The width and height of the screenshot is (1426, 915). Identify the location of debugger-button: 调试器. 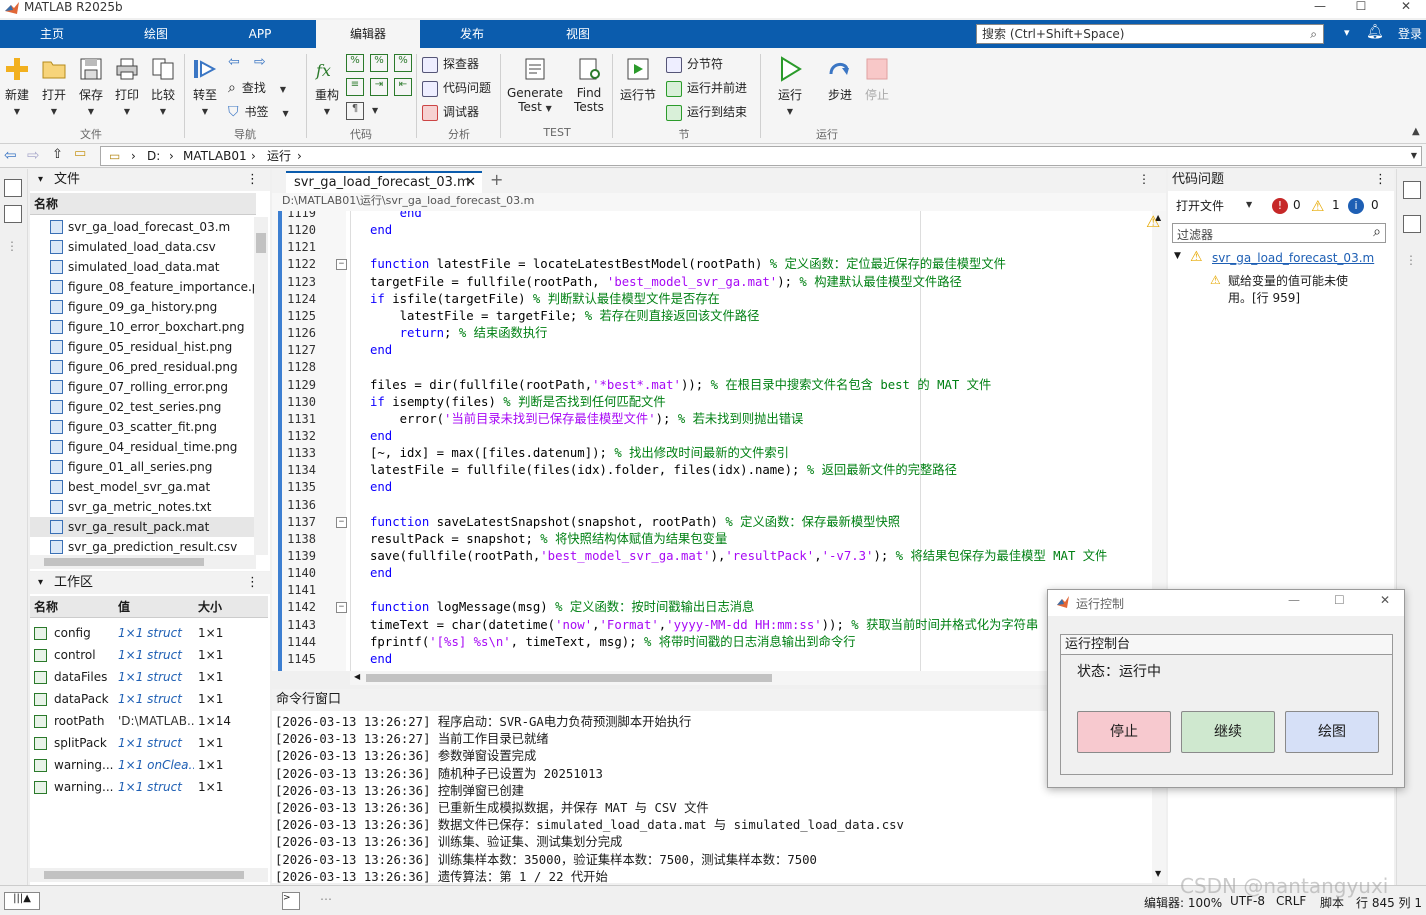
(450, 112).